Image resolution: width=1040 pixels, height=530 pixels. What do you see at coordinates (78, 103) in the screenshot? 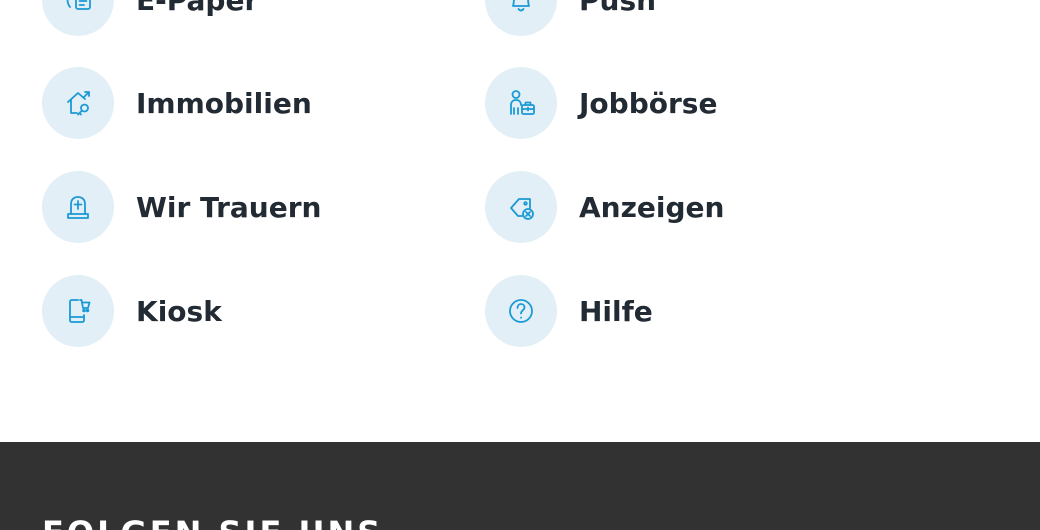
I see `house-key-icon` at bounding box center [78, 103].